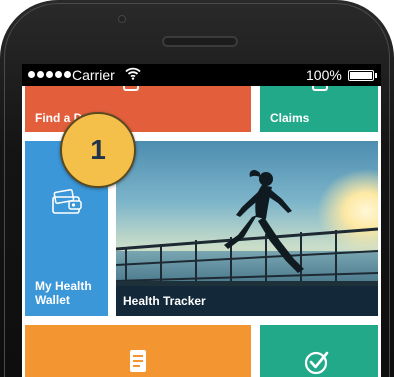  Describe the element at coordinates (290, 118) in the screenshot. I see `claims-label: Claims` at that location.